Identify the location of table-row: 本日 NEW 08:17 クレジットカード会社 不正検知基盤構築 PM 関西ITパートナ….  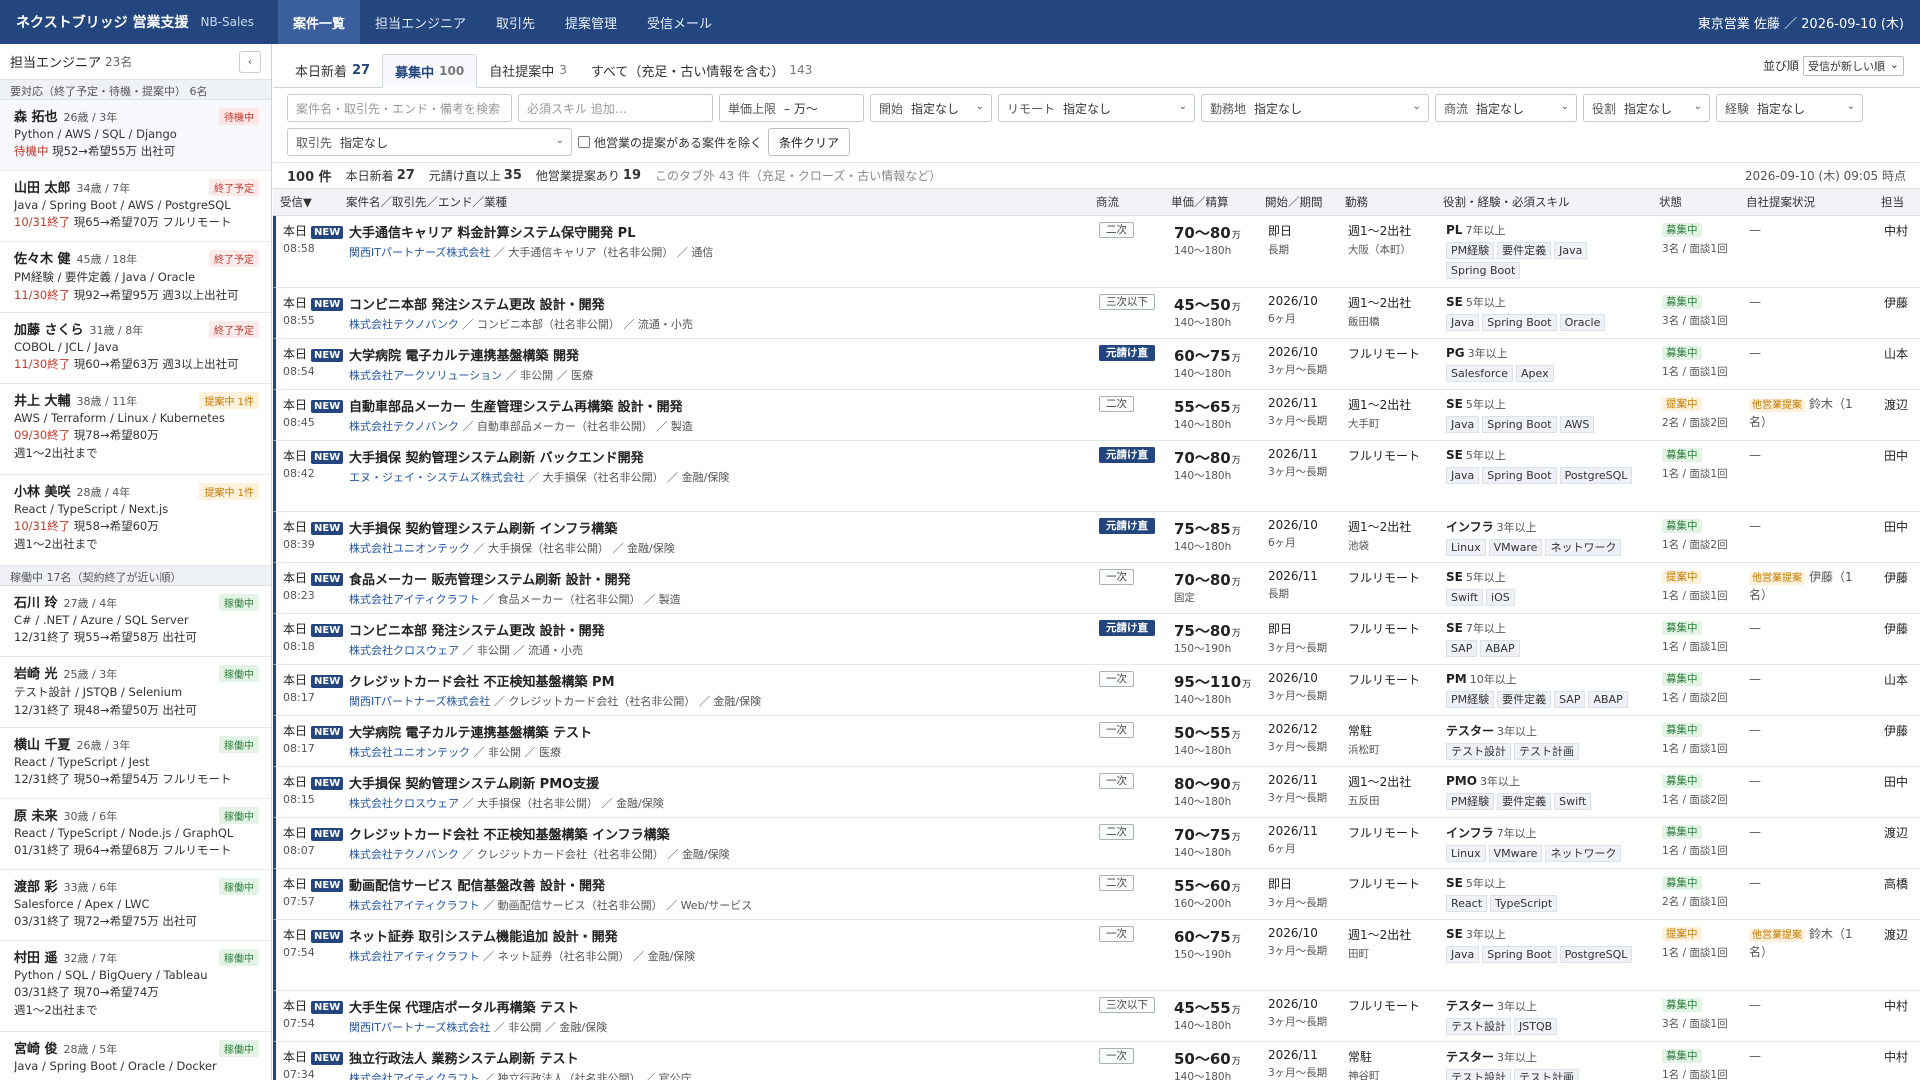
(1096, 690).